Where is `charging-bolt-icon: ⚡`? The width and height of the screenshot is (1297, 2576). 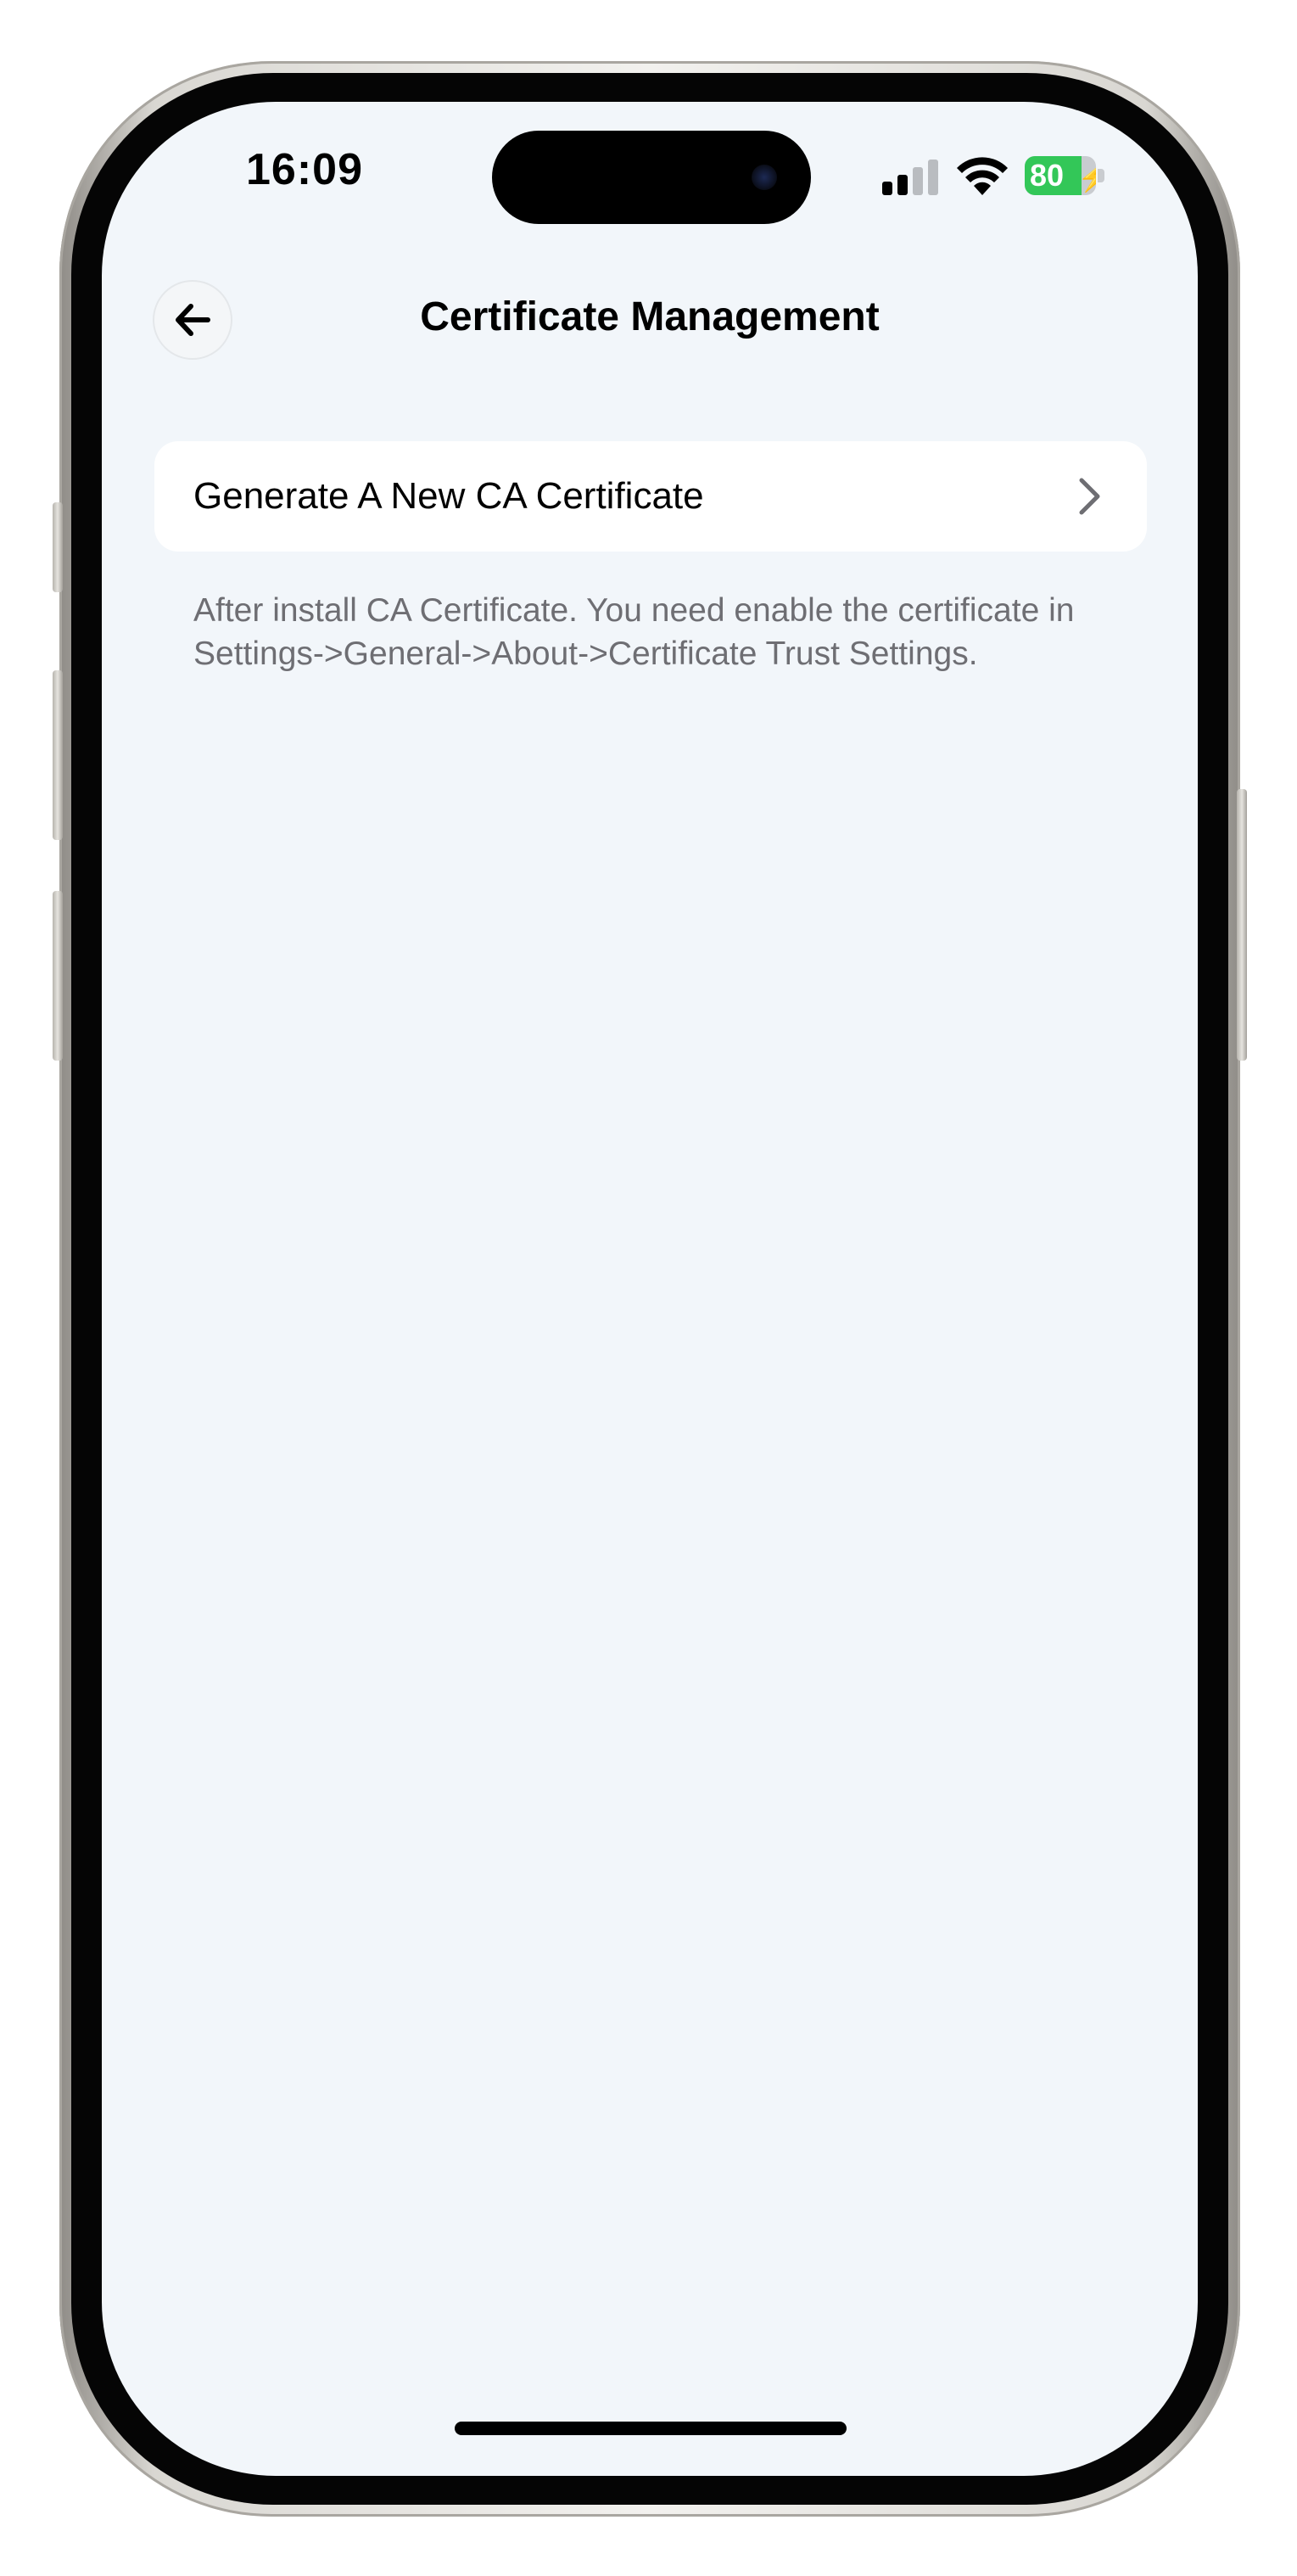
charging-bolt-icon: ⚡ is located at coordinates (1086, 178).